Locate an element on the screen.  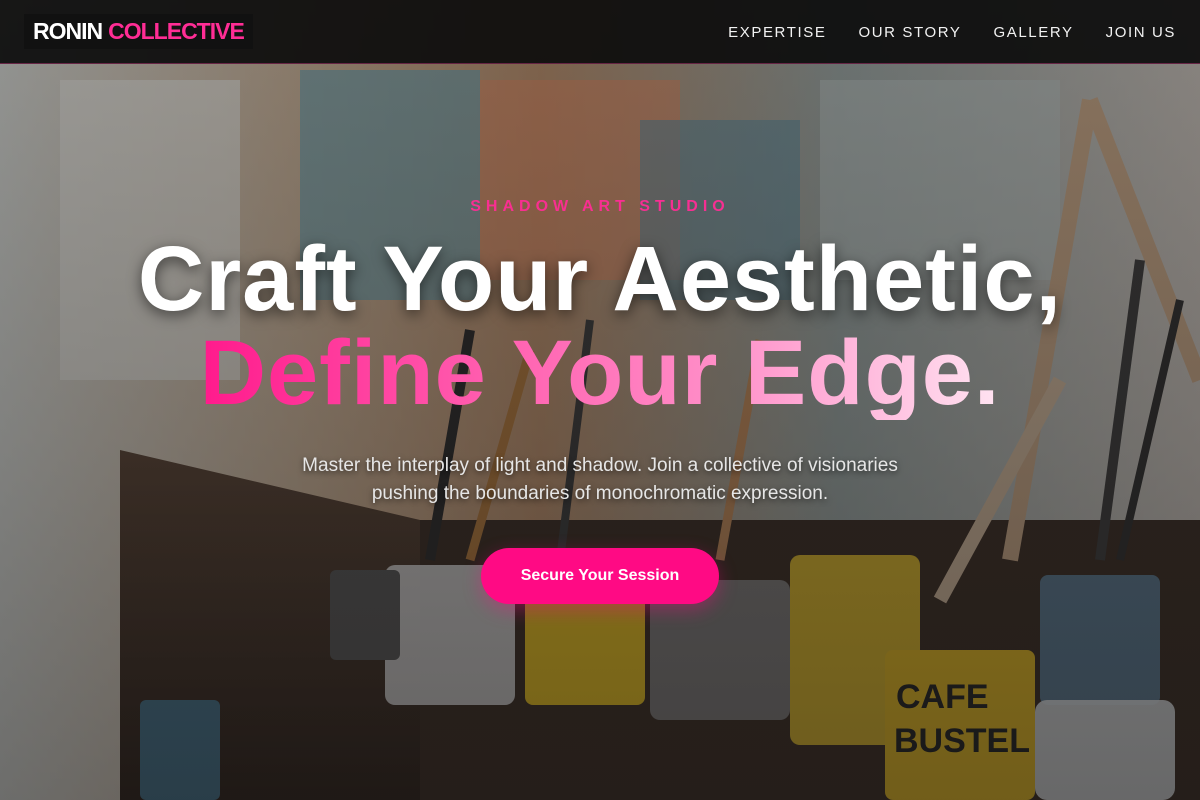
nav-links: EXPERTISE OUR STORY GALLERY JOIN US is located at coordinates (952, 32).